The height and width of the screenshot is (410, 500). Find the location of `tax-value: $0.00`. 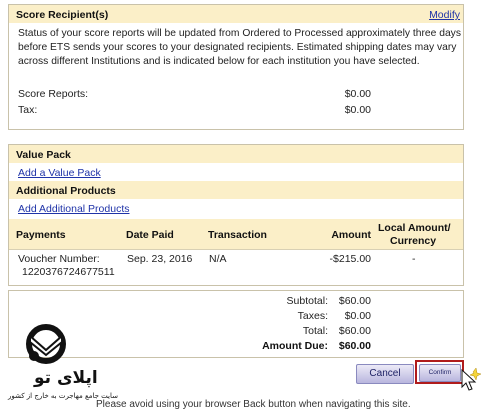

tax-value: $0.00 is located at coordinates (357, 110).